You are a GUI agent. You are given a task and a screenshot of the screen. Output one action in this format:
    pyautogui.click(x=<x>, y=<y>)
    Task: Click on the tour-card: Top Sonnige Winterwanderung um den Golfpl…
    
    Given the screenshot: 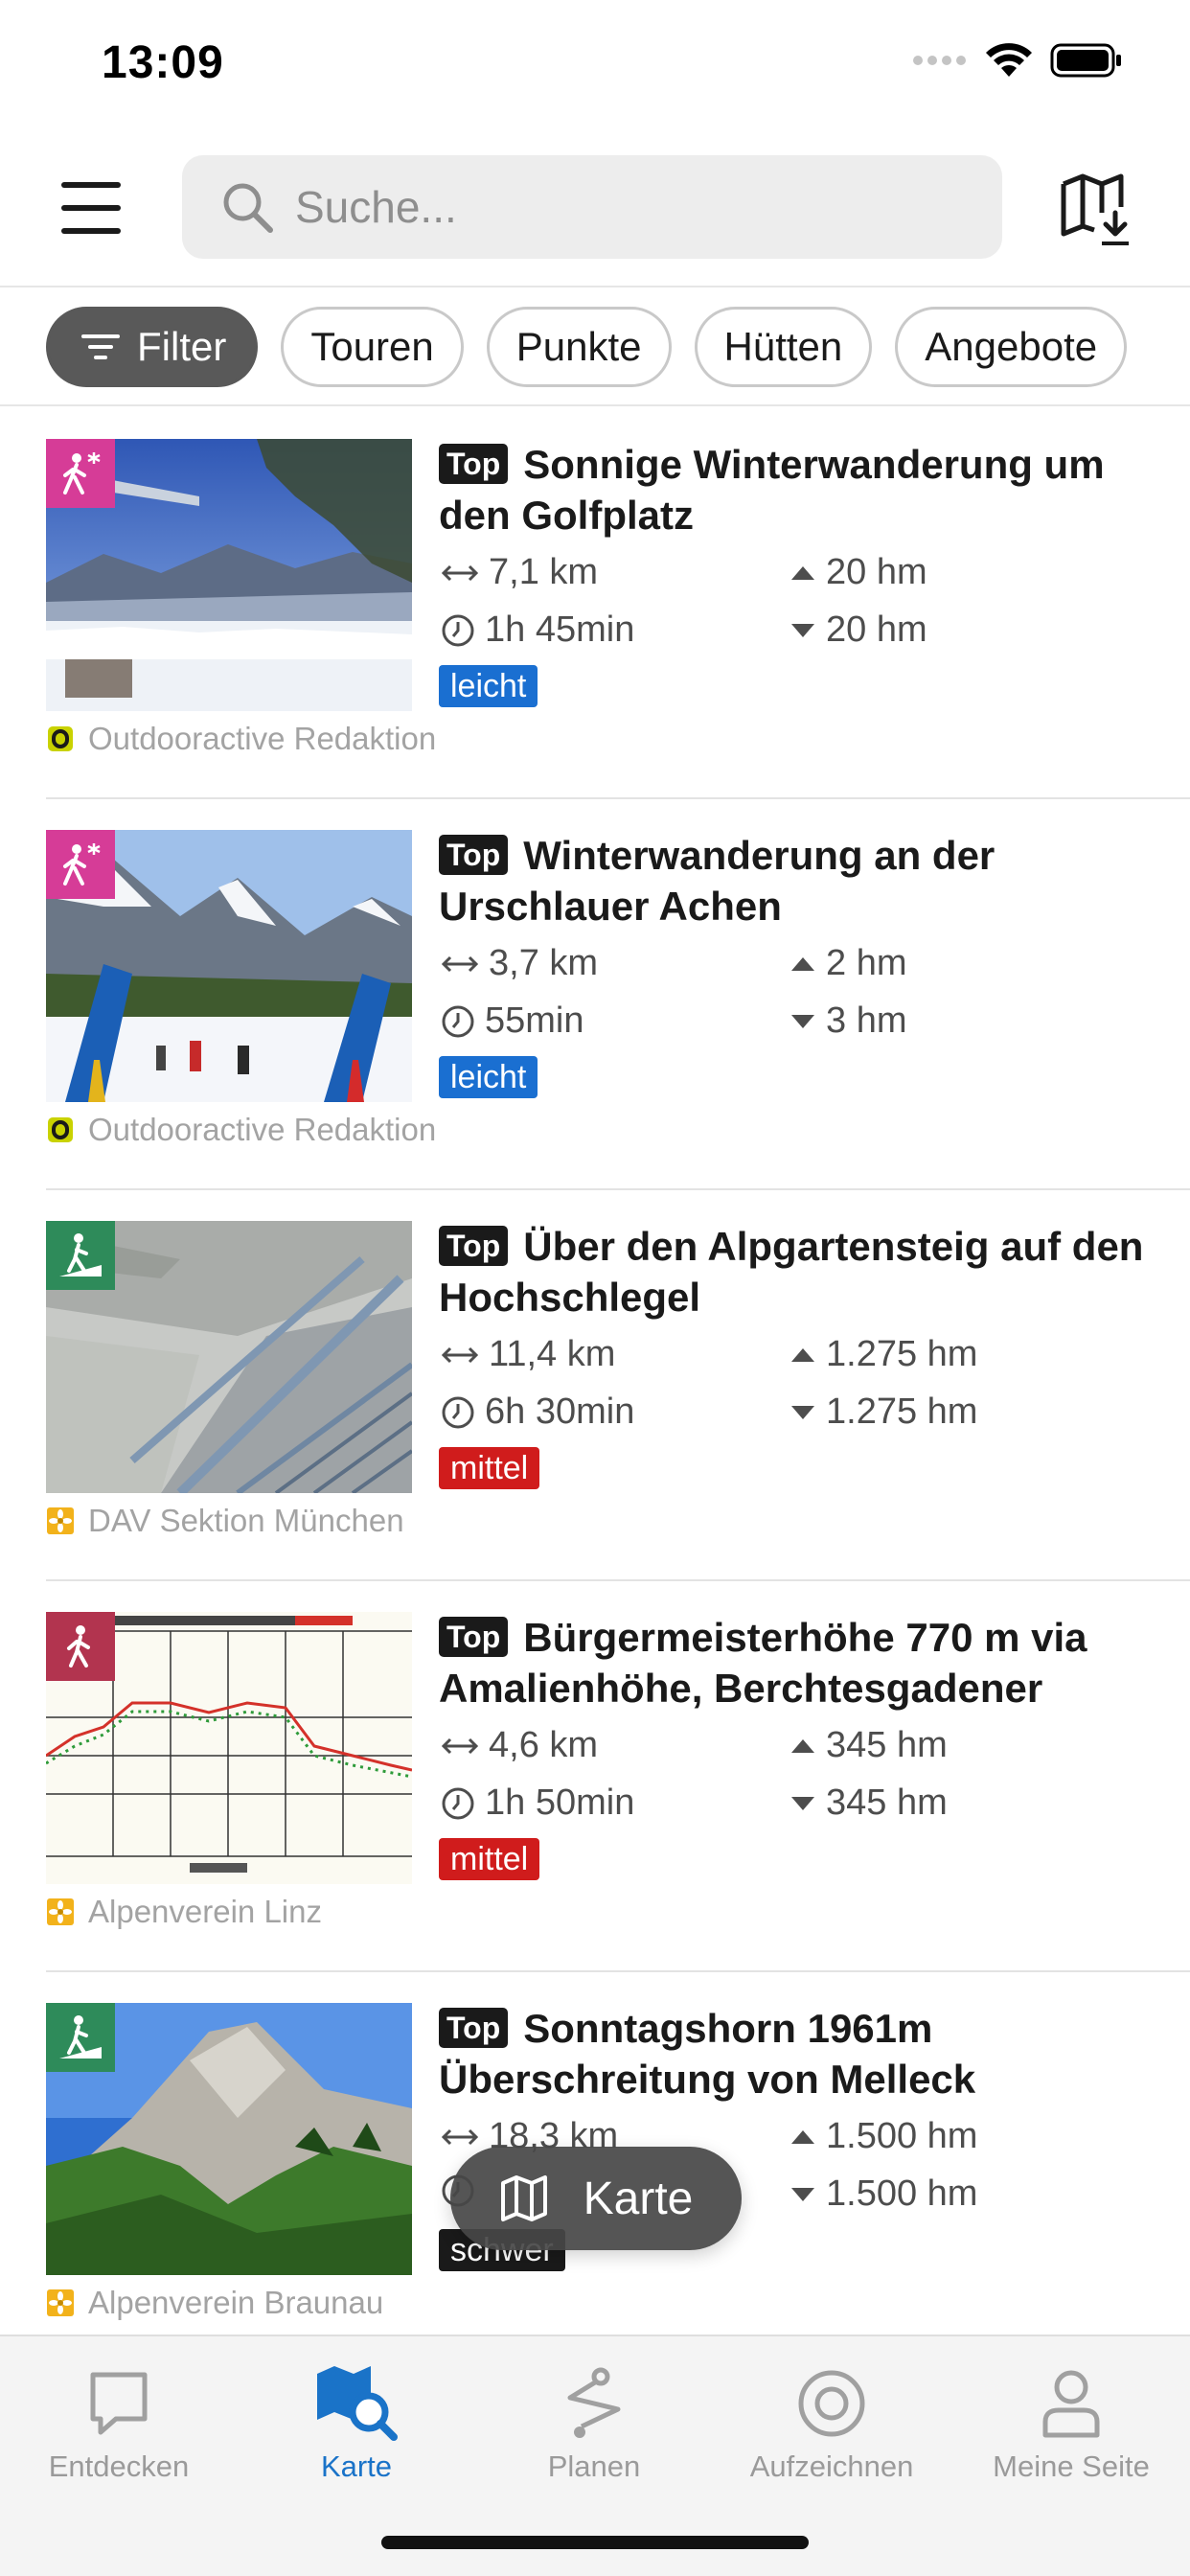 What is the action you would take?
    pyautogui.click(x=618, y=603)
    